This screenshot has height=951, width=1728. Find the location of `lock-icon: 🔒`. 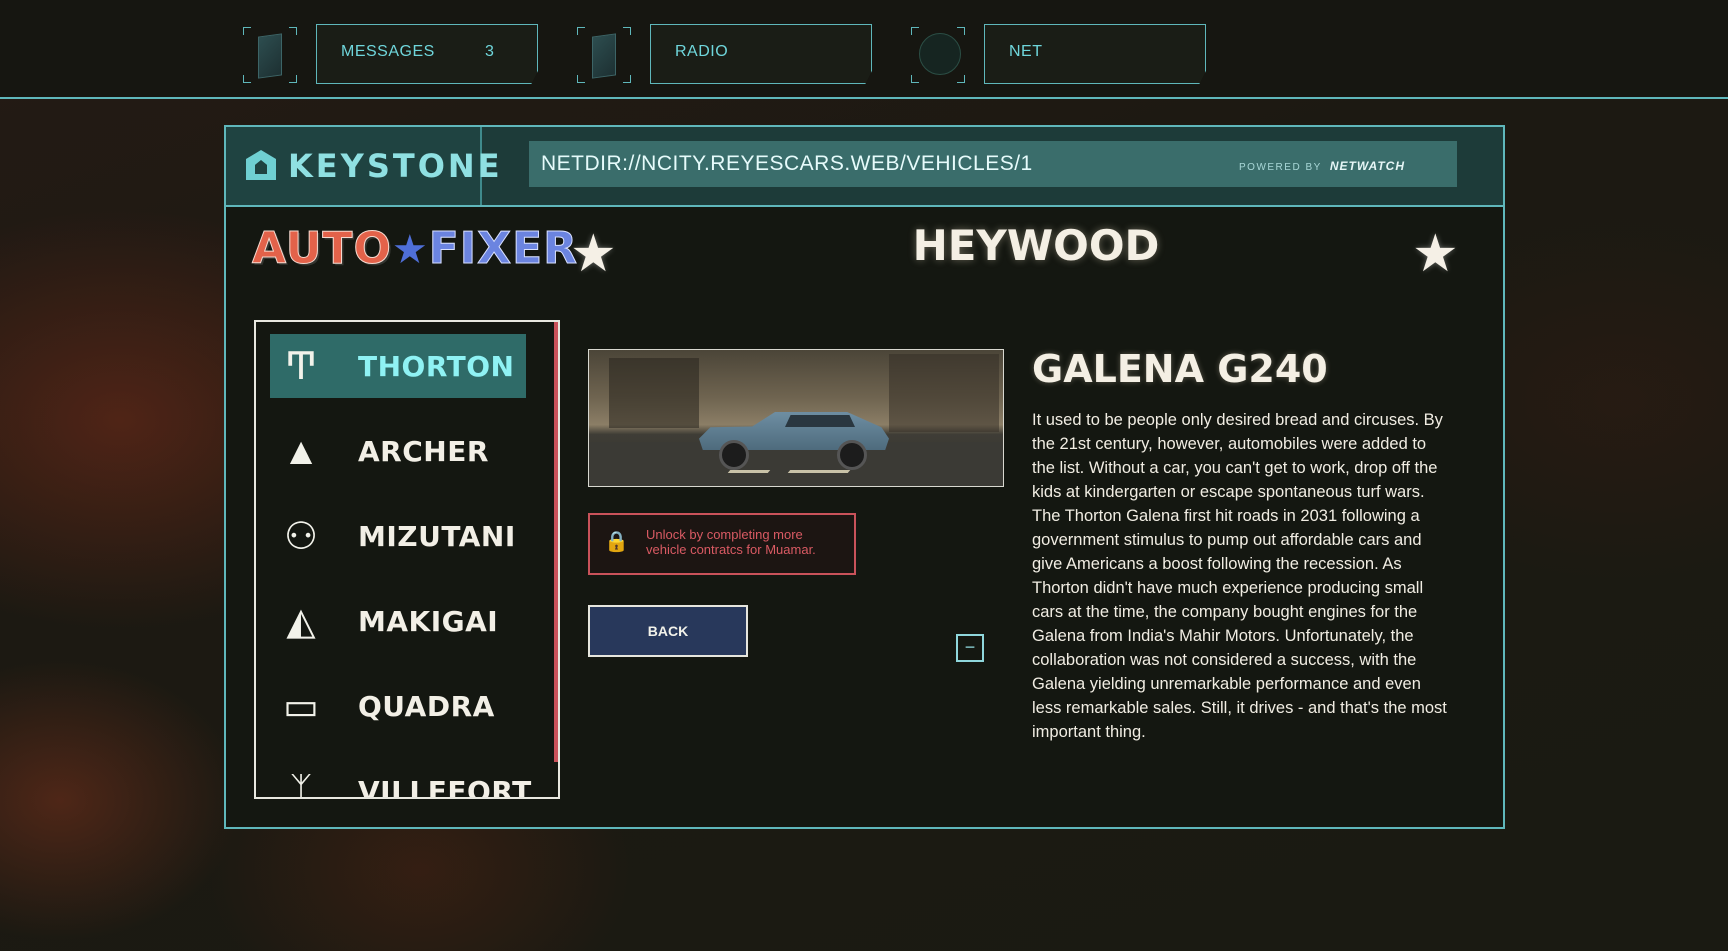

lock-icon: 🔒 is located at coordinates (616, 542).